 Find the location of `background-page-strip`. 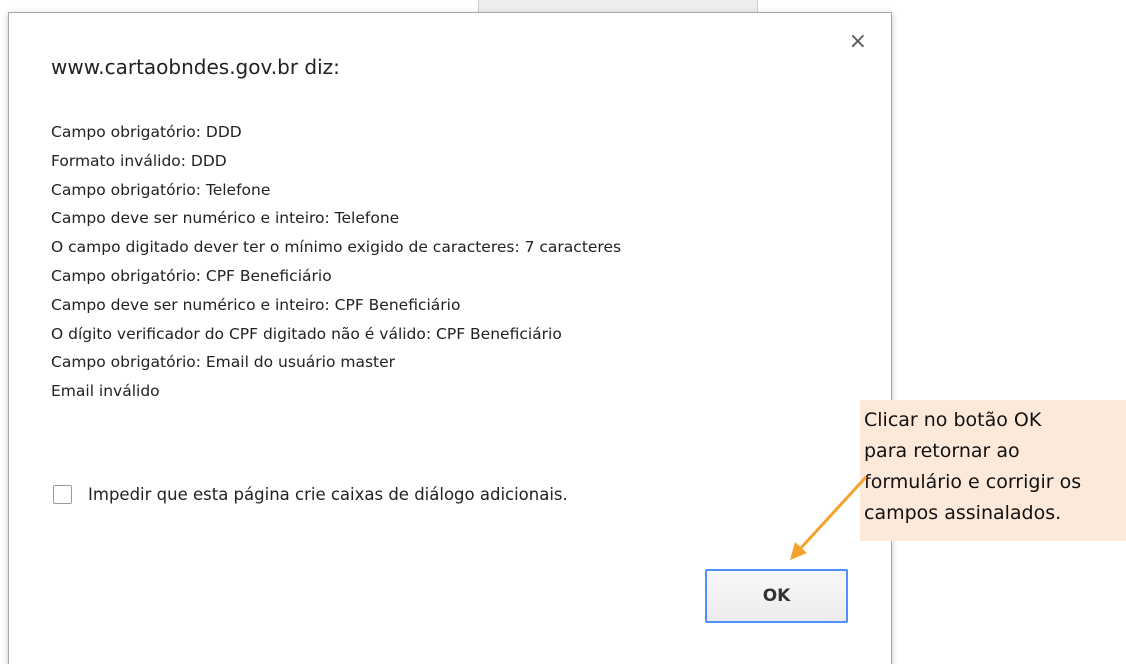

background-page-strip is located at coordinates (618, 6).